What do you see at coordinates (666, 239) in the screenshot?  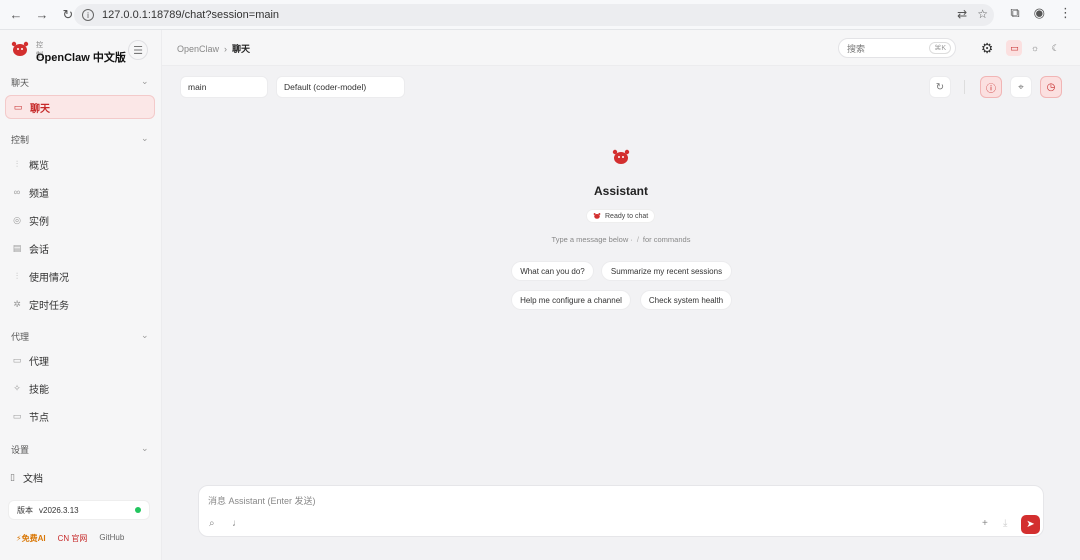 I see `hint-text: for commands` at bounding box center [666, 239].